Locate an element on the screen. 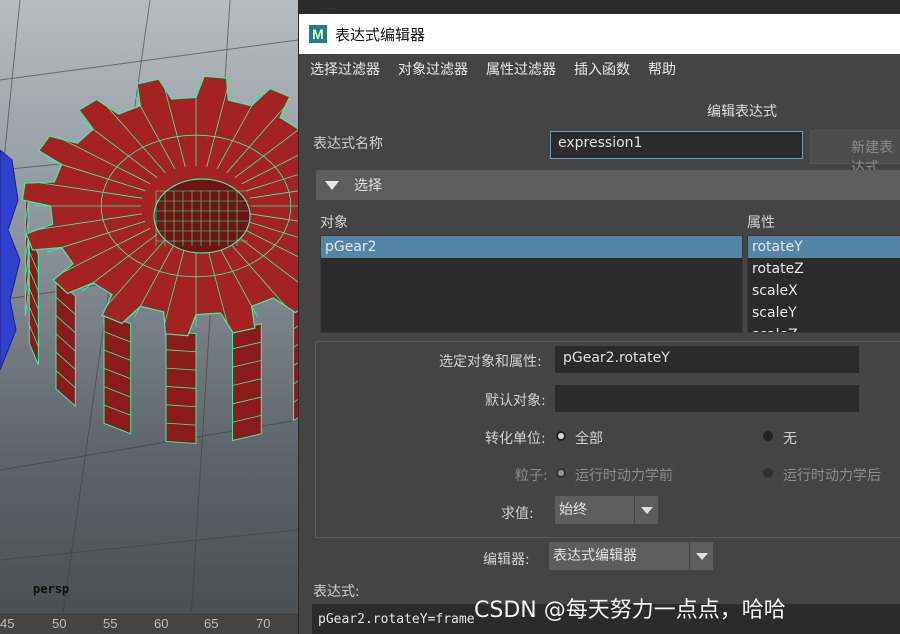 This screenshot has width=900, height=634. attributes-list: rotateY rotateZ scaleX scaleY scaleZ is located at coordinates (823, 284).